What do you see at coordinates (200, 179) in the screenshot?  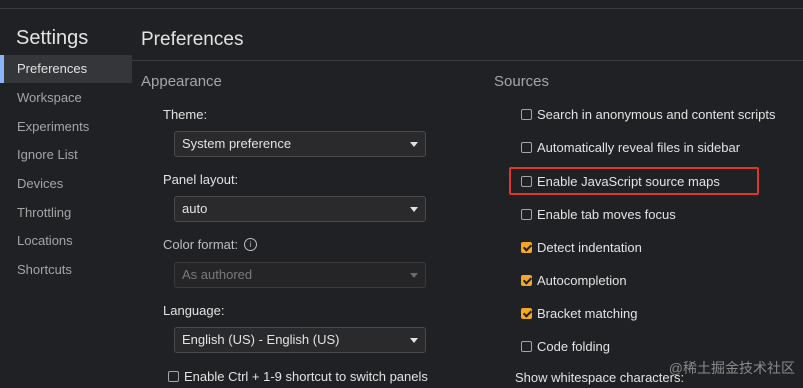 I see `panel-layout-label: Panel layout:` at bounding box center [200, 179].